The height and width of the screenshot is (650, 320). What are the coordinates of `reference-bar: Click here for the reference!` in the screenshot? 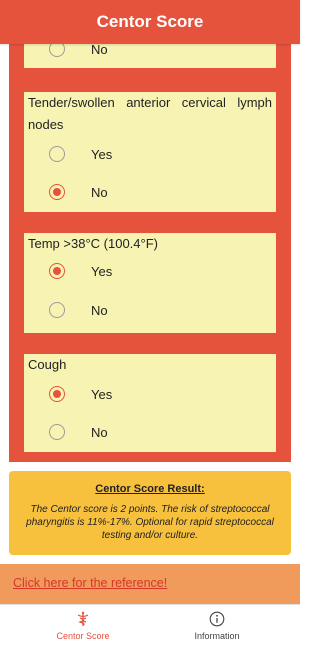 It's located at (150, 584).